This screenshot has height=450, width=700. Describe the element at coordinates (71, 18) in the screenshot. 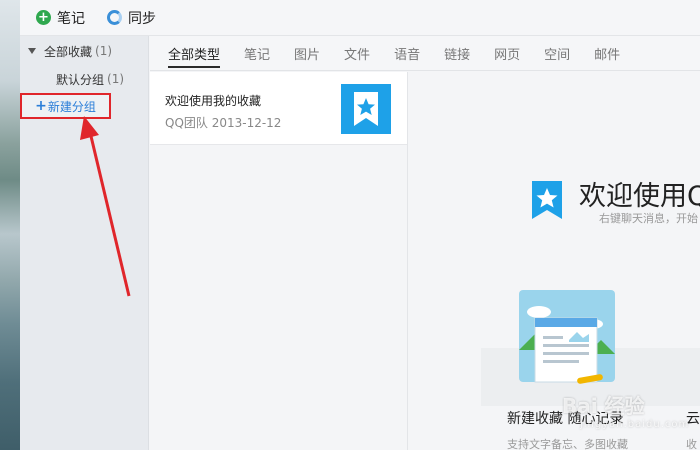

I see `new-note-label: 笔记` at that location.